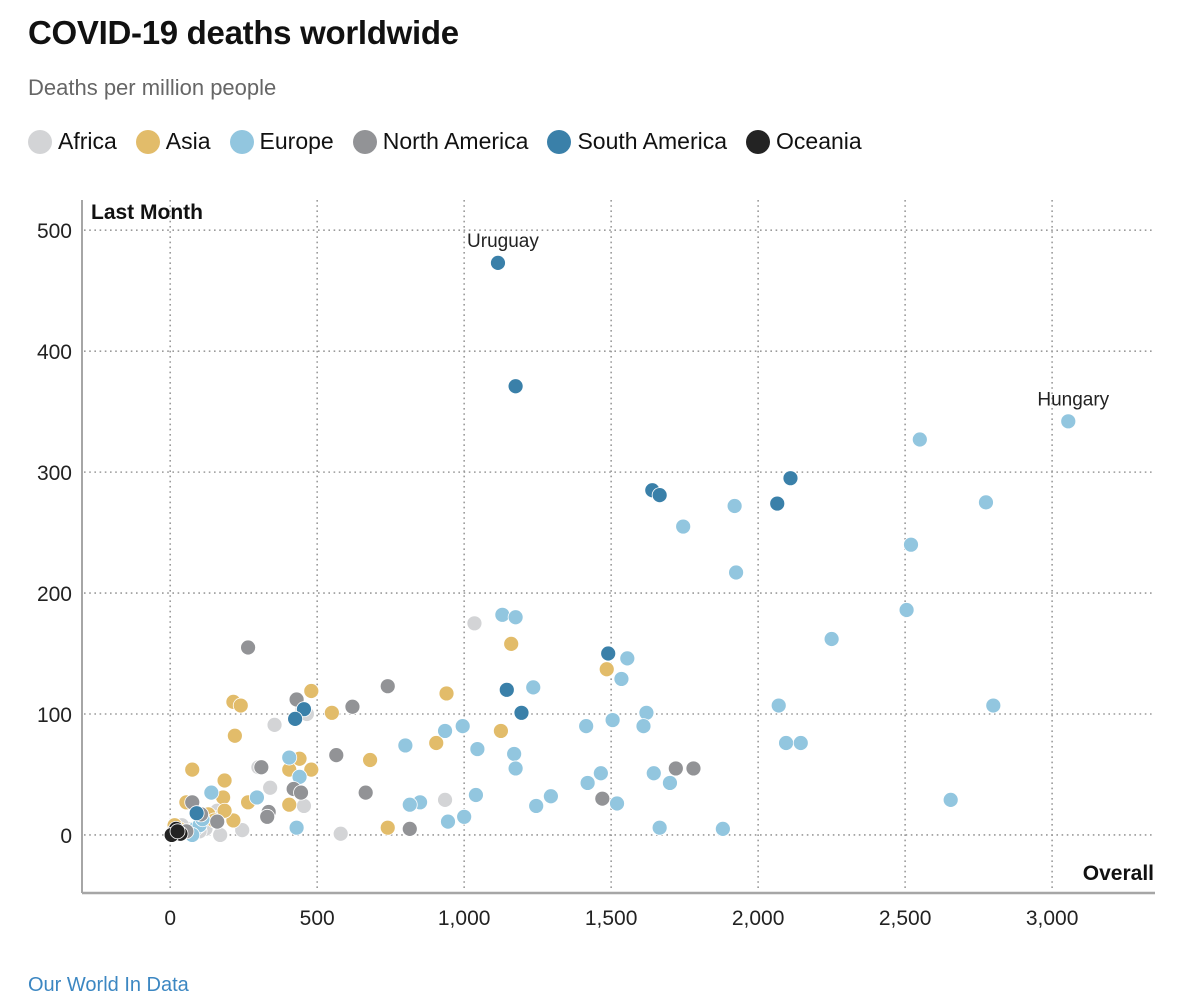 The height and width of the screenshot is (1006, 1200). Describe the element at coordinates (66, 836) in the screenshot. I see `y-tick-label: 0` at that location.